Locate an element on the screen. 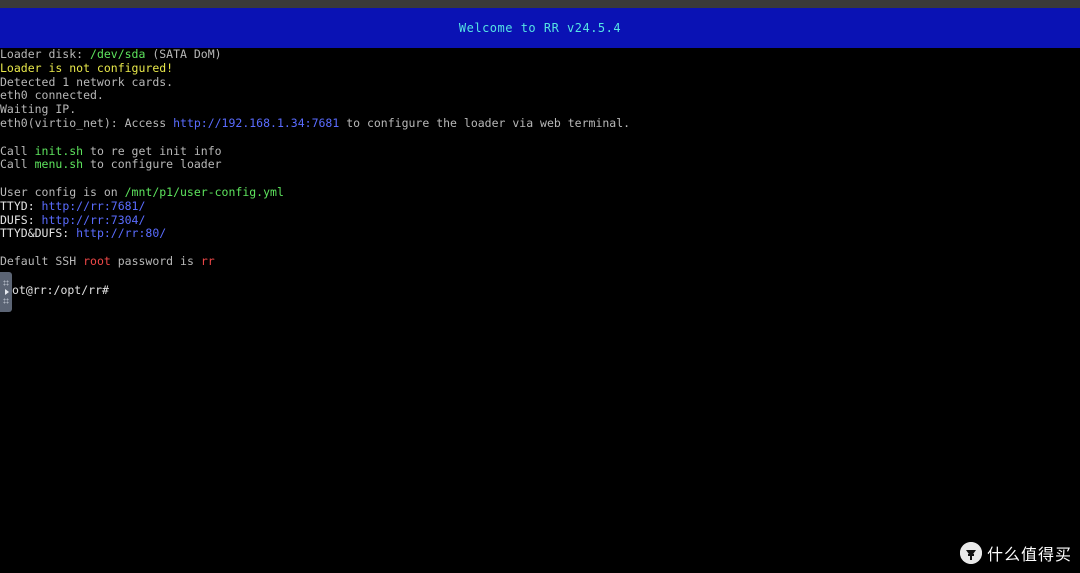 The width and height of the screenshot is (1080, 573). loader-not-configured-line: Loader is not configured! is located at coordinates (87, 67).